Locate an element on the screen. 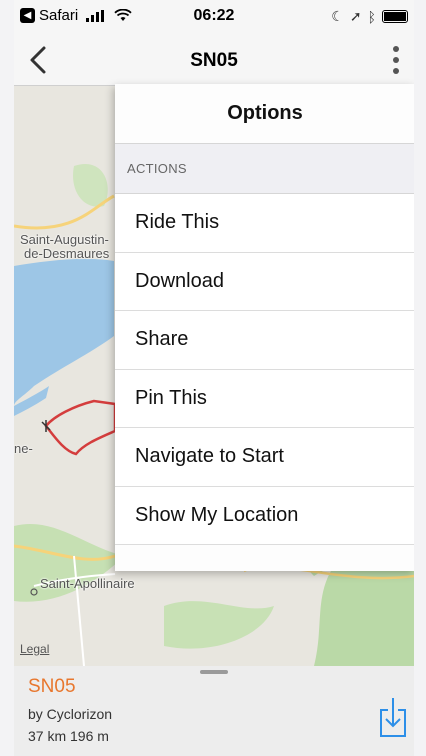 The height and width of the screenshot is (756, 426). options-title: Options is located at coordinates (264, 114).